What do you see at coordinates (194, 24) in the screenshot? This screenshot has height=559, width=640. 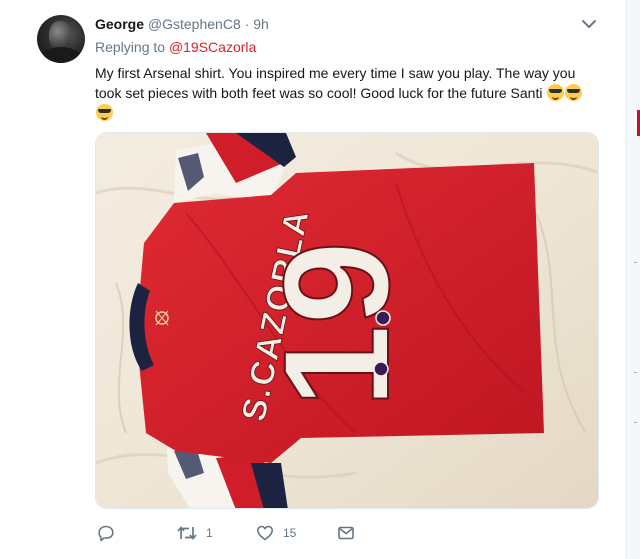 I see `author-handle: @GstephenC8` at bounding box center [194, 24].